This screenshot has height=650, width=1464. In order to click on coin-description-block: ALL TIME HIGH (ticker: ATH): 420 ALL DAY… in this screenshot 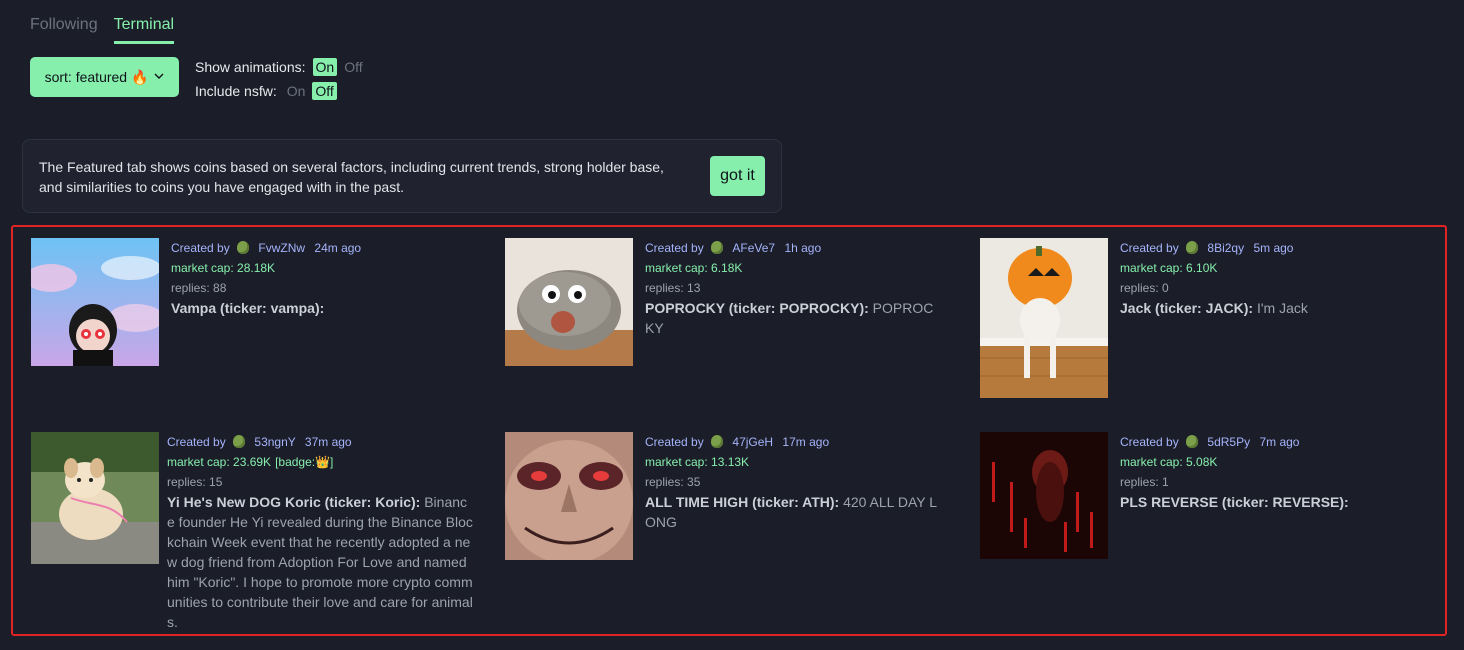, I will do `click(795, 512)`.